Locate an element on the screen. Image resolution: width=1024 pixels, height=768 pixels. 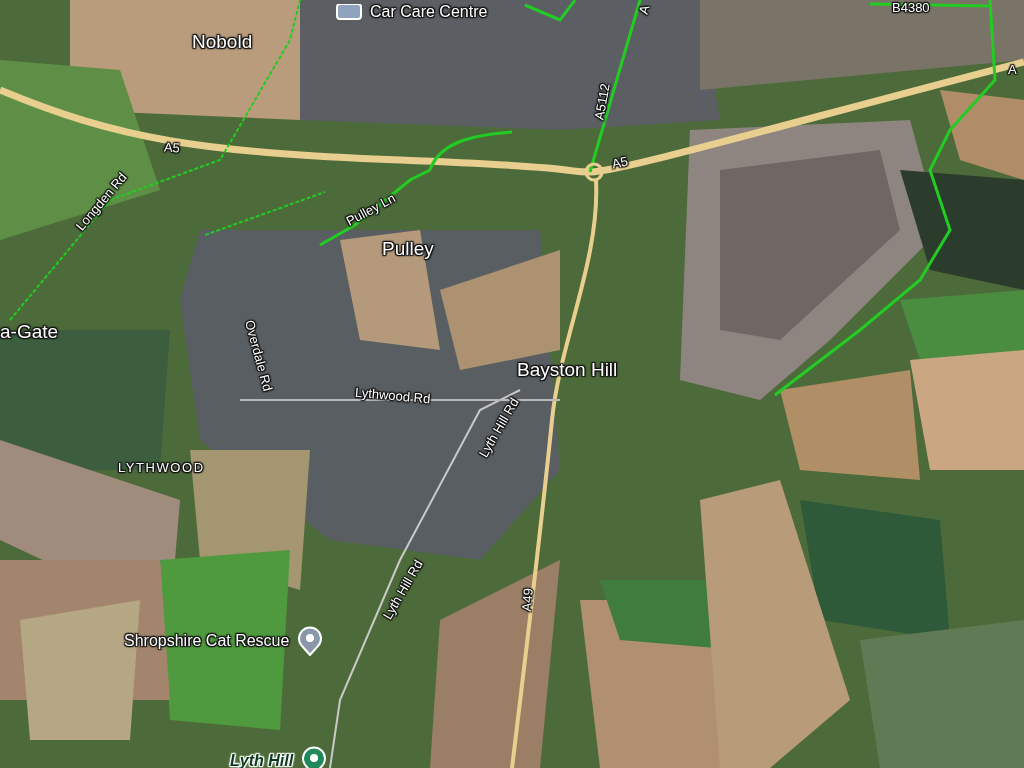
road-label: Pulley Ln is located at coordinates (370, 210).